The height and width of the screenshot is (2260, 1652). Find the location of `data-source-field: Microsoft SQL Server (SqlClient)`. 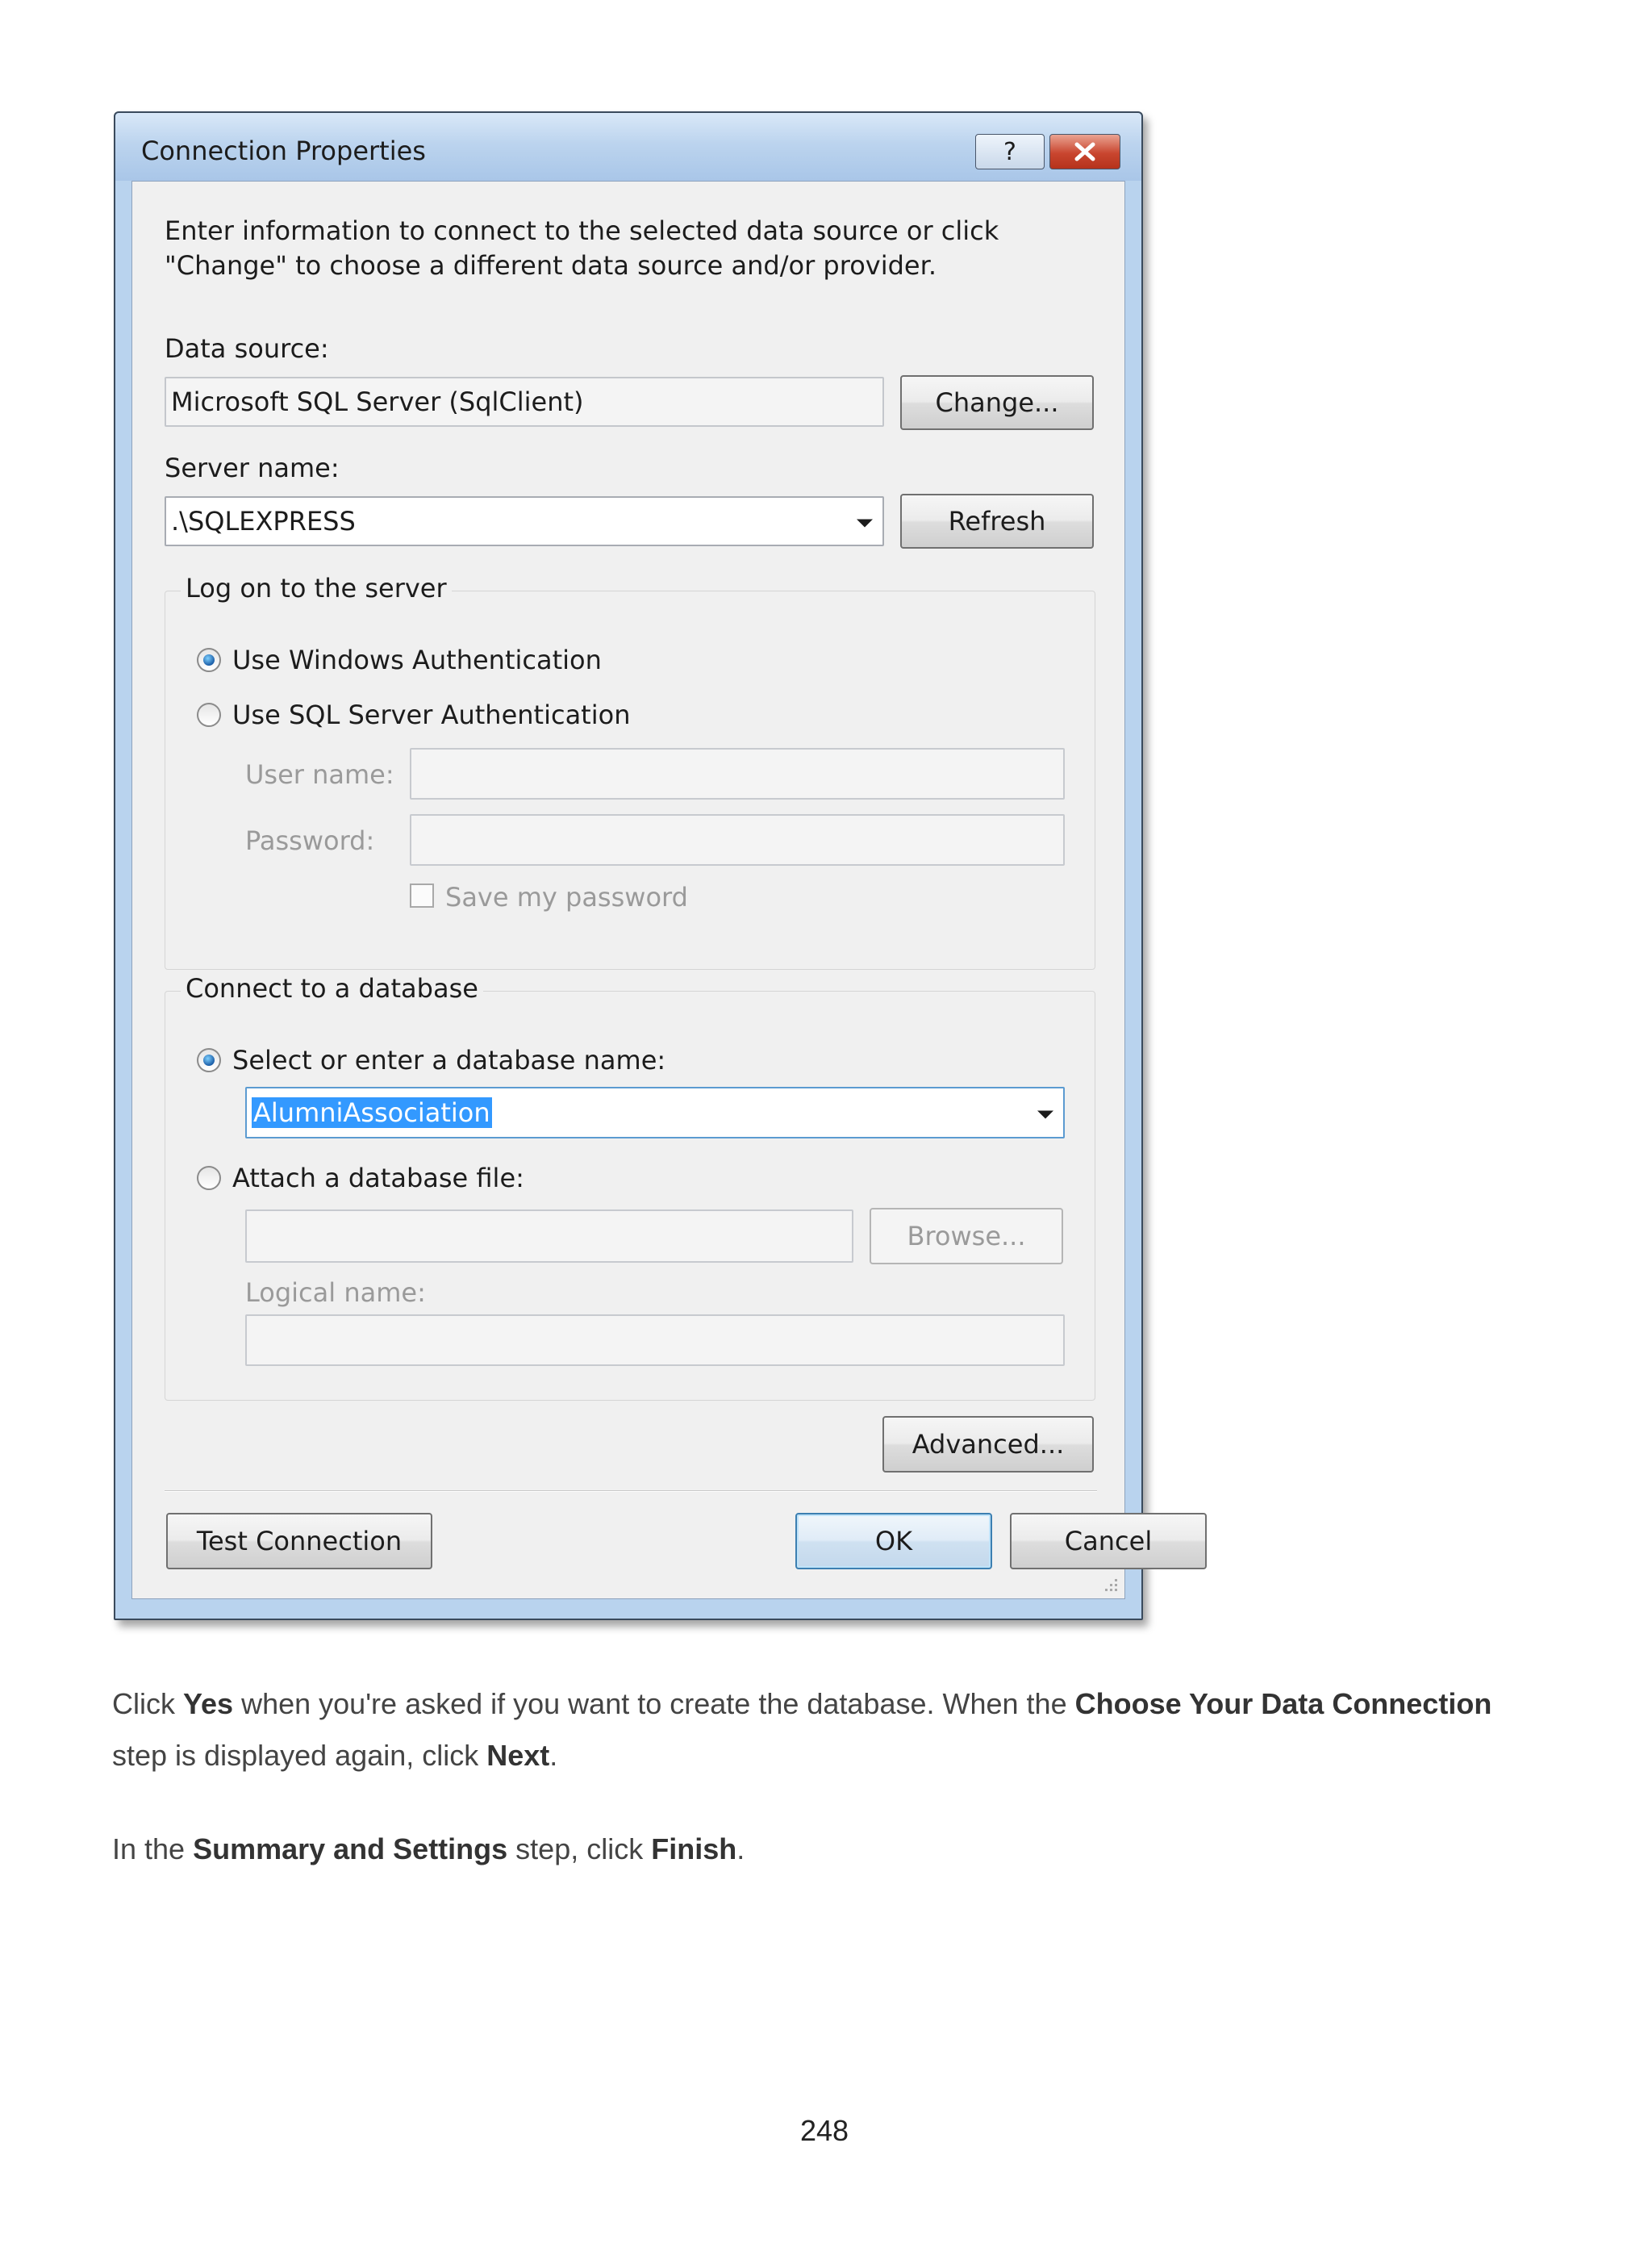

data-source-field: Microsoft SQL Server (SqlClient) is located at coordinates (524, 402).